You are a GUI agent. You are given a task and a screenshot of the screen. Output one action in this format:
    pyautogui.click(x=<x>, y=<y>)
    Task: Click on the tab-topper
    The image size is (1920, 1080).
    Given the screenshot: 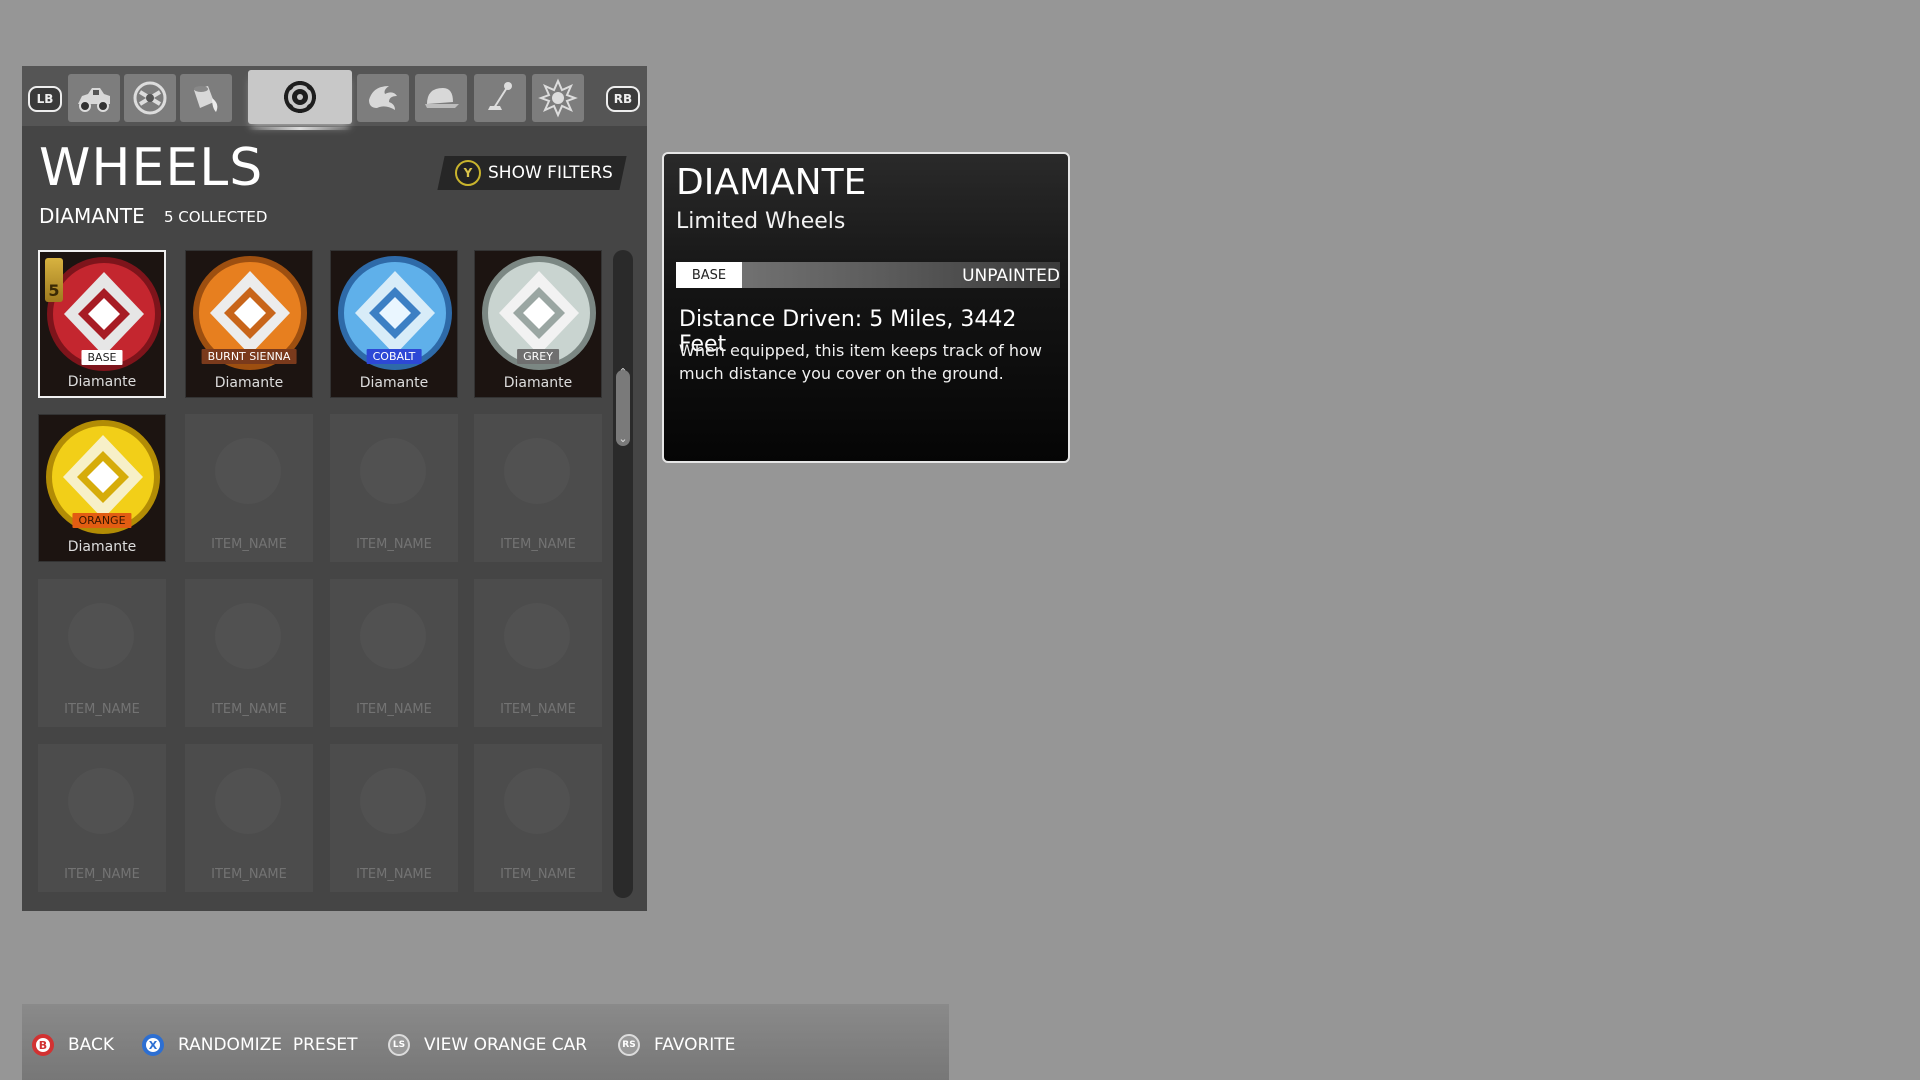 What is the action you would take?
    pyautogui.click(x=441, y=98)
    